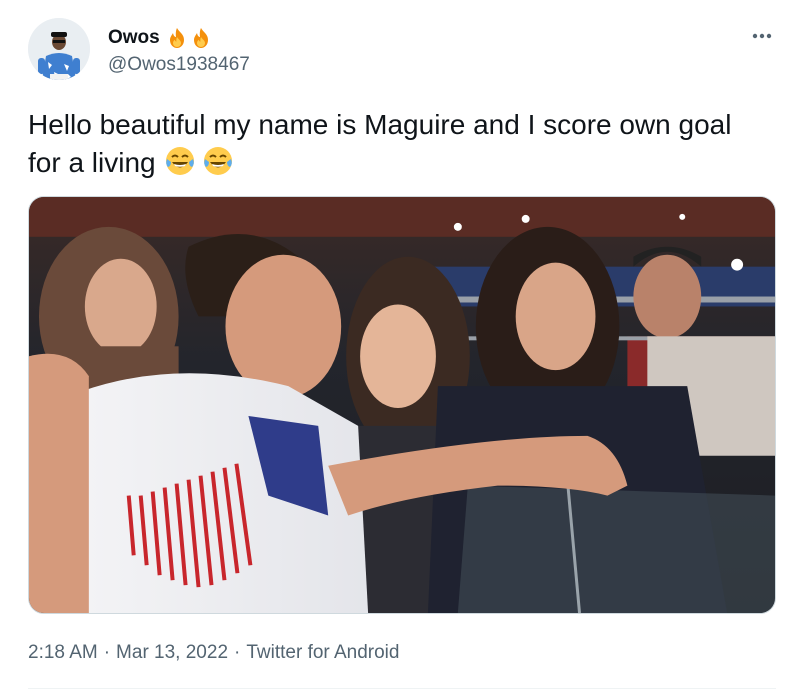 The width and height of the screenshot is (800, 694). I want to click on tweet-date: Mar 13, 2022, so click(172, 653).